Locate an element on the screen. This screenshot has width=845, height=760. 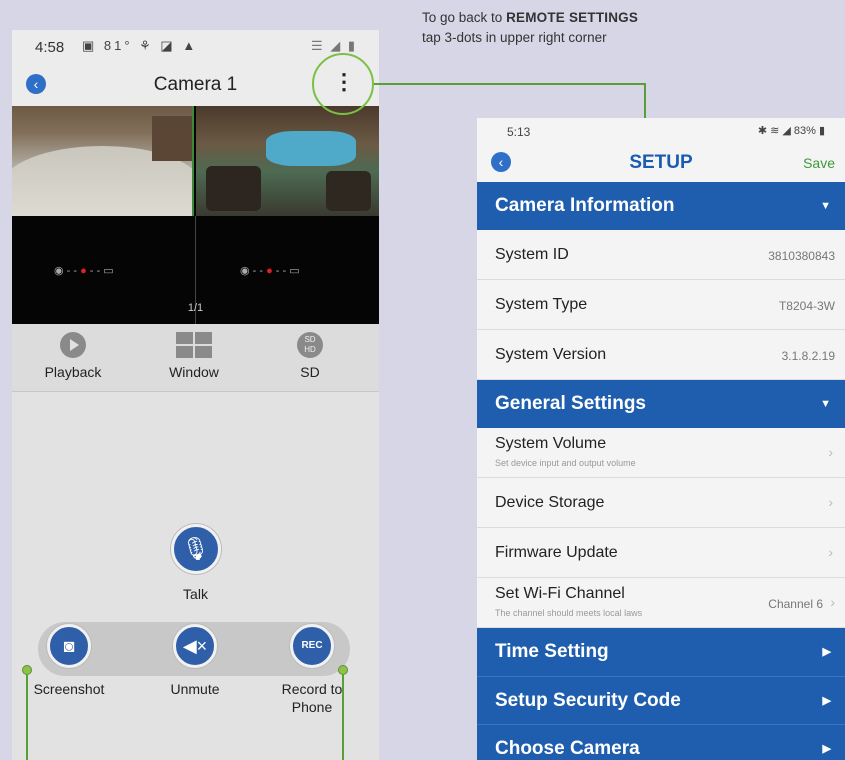
connecting-indicator-3: ◉ - - ● - - ▭ is located at coordinates (84, 270).